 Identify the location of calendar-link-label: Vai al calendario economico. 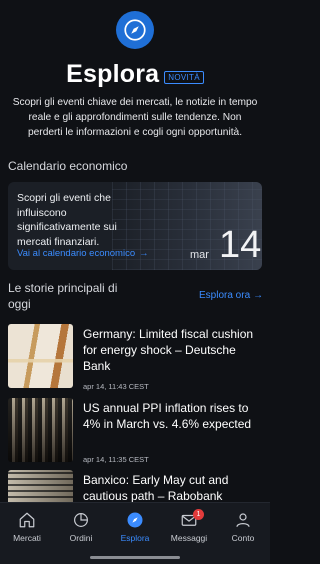
(76, 253).